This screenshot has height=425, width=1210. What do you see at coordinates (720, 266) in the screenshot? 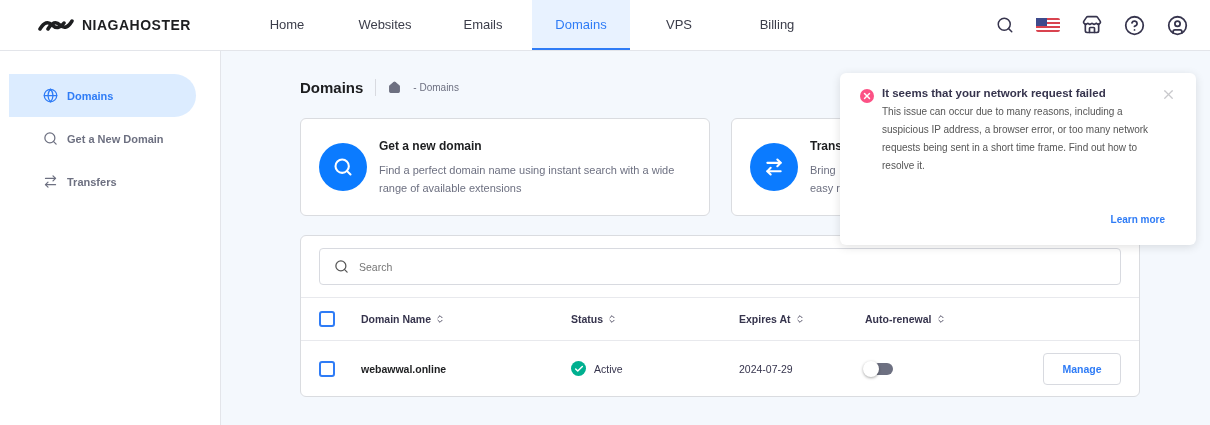
I see `search-field: Search` at bounding box center [720, 266].